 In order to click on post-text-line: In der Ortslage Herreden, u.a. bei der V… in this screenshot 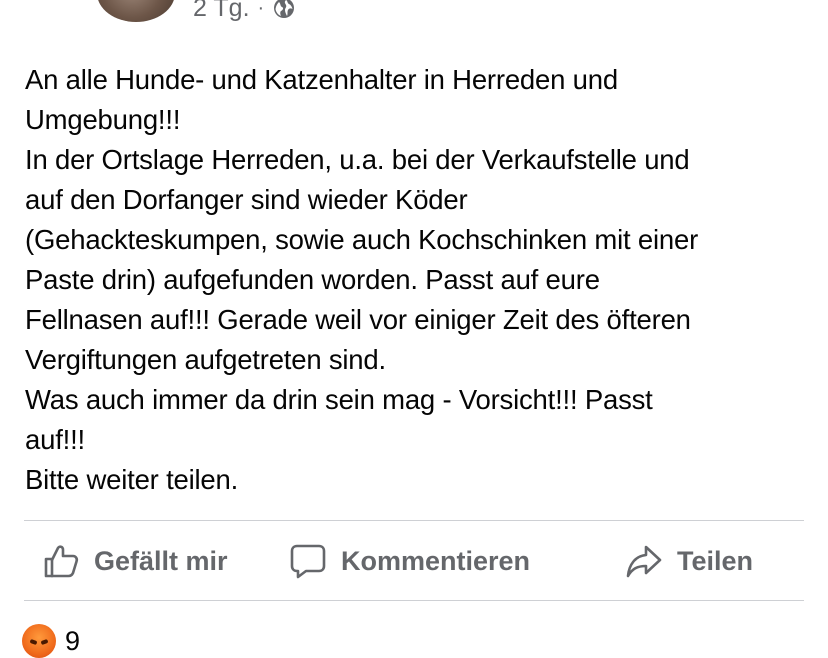, I will do `click(357, 159)`.